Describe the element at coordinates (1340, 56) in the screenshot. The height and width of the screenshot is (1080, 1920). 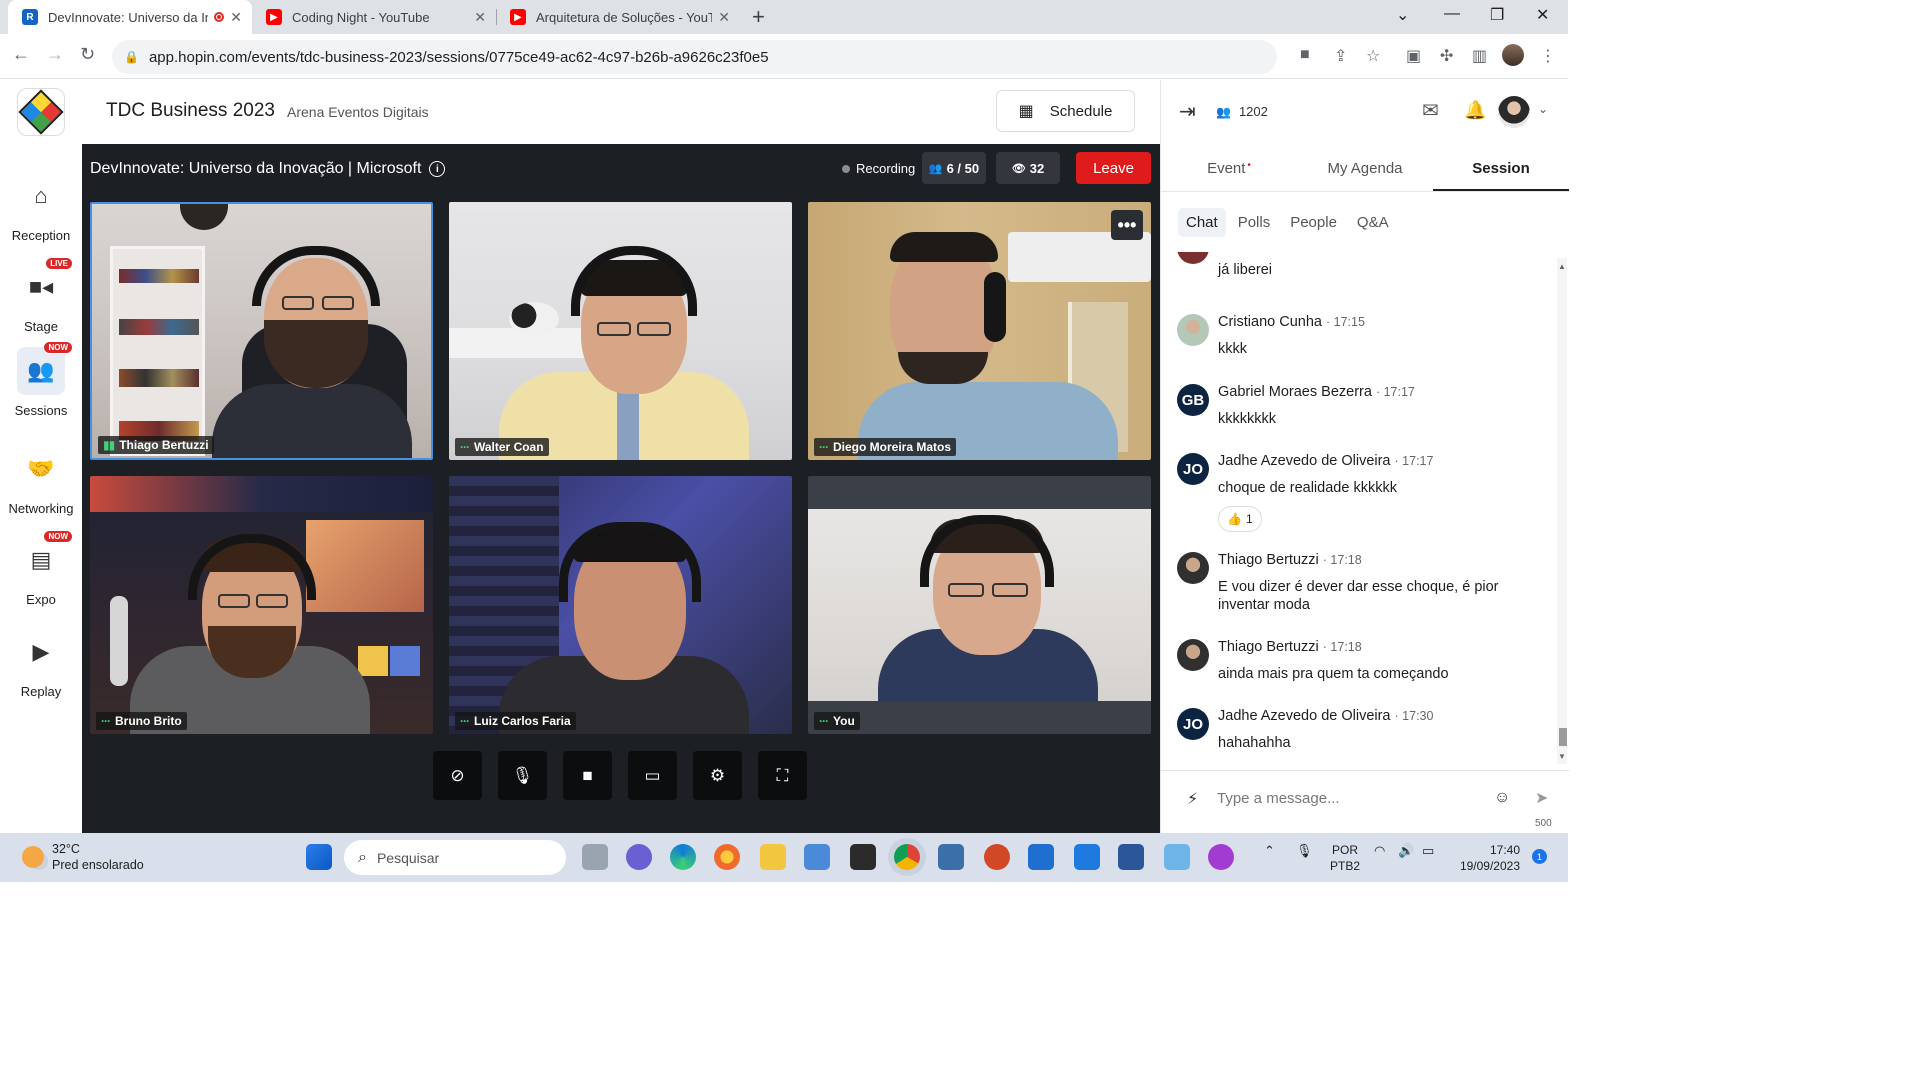
I see `share-icon: ⇪` at that location.